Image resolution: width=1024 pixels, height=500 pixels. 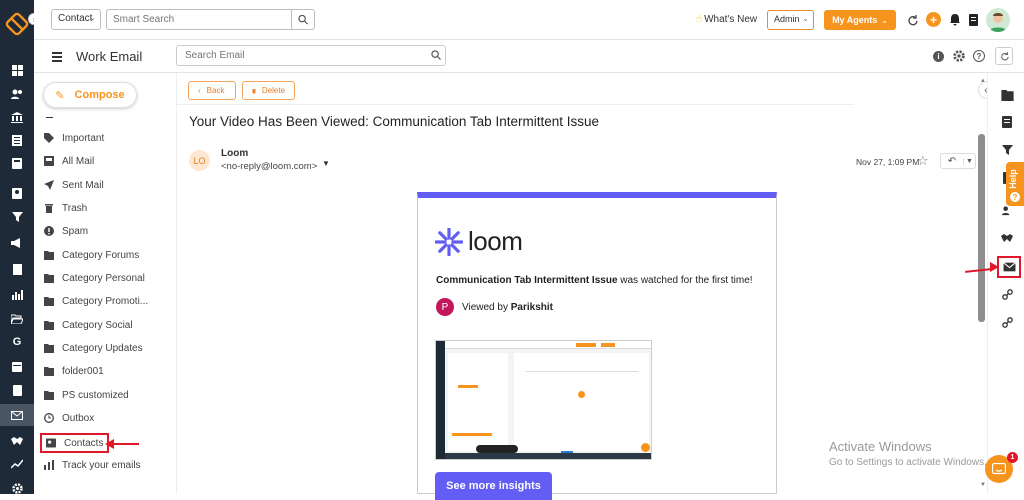 I want to click on video-thumbnail, so click(x=543, y=400).